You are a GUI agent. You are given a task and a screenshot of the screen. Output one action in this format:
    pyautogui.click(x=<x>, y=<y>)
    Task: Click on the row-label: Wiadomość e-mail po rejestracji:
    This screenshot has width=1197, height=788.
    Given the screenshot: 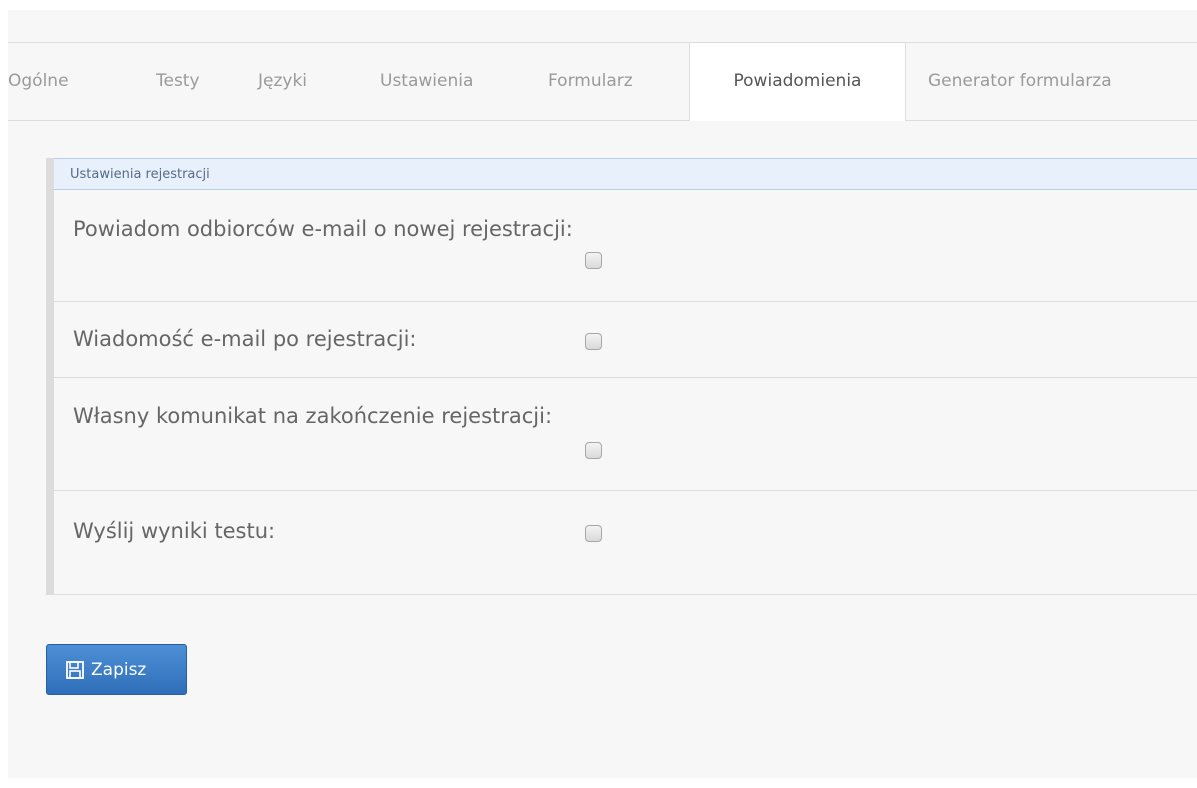 What is the action you would take?
    pyautogui.click(x=245, y=339)
    